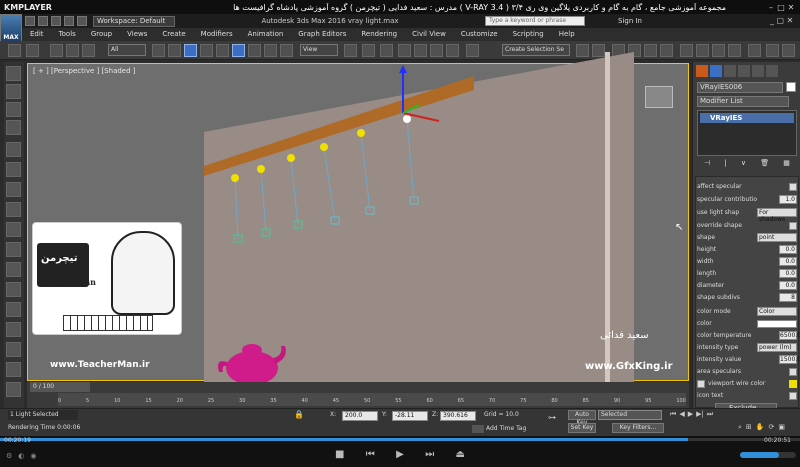 The height and width of the screenshot is (467, 800). What do you see at coordinates (134, 21) in the screenshot?
I see `workspace-dropdown: Workspace: Default` at bounding box center [134, 21].